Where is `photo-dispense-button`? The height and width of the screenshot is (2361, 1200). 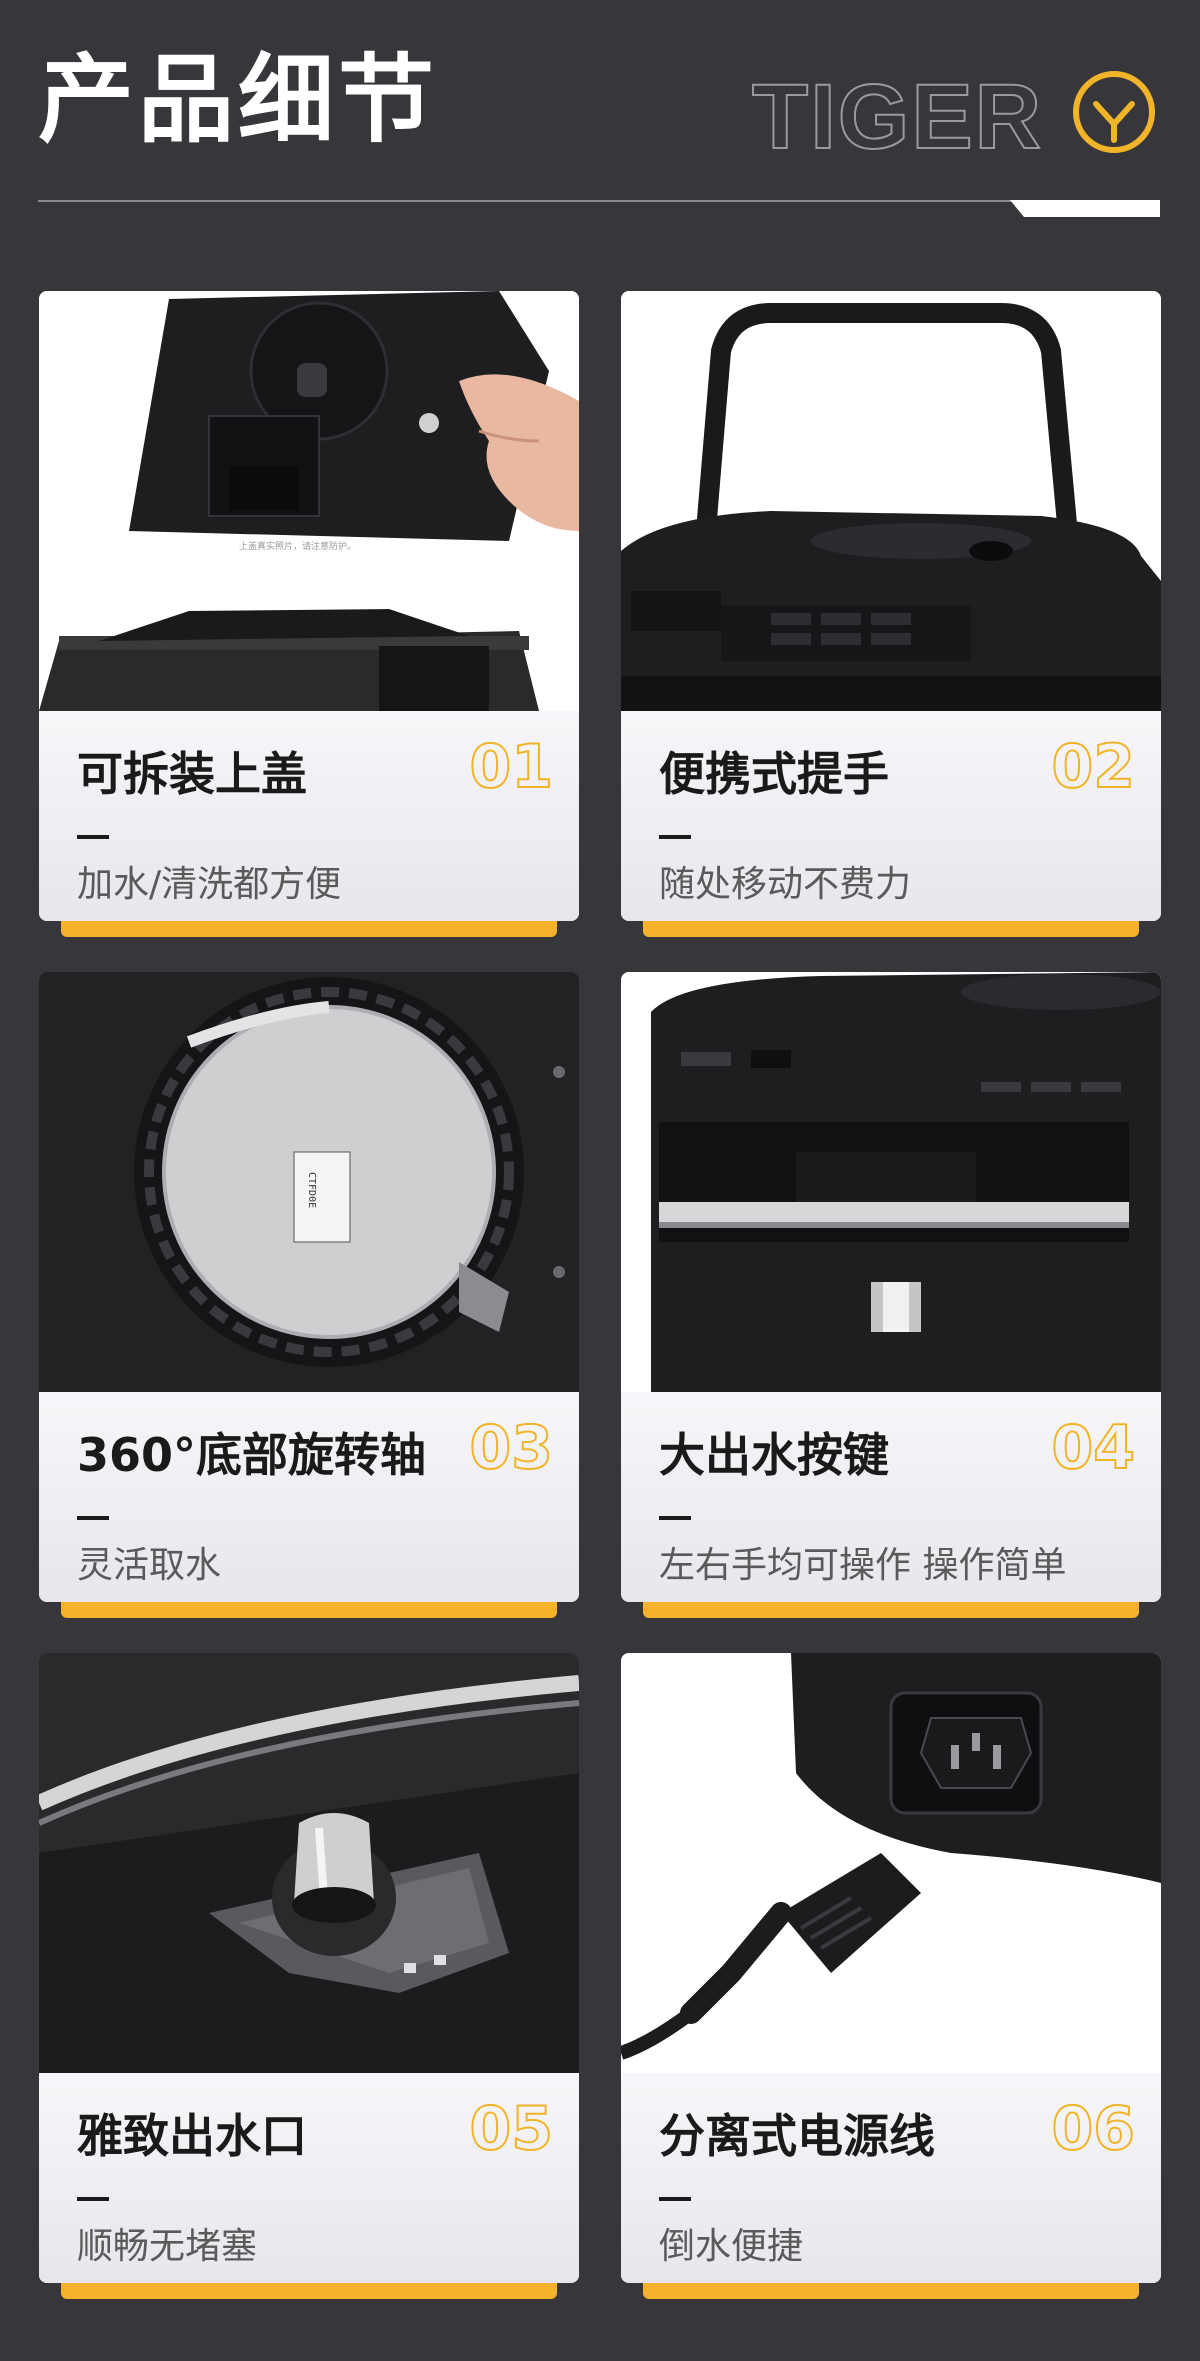 photo-dispense-button is located at coordinates (891, 1182).